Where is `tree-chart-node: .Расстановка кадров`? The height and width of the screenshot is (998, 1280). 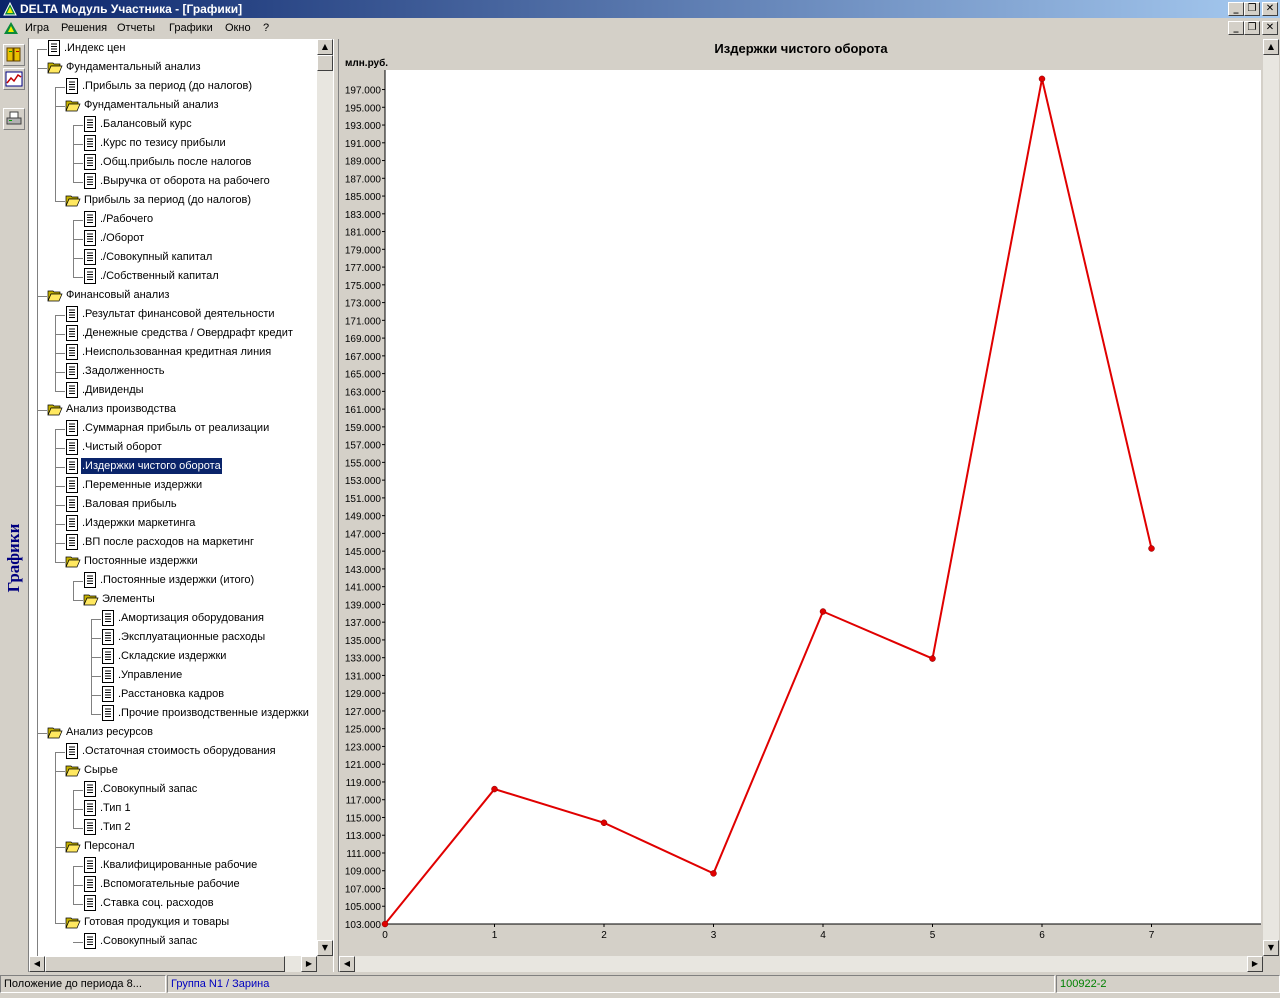 tree-chart-node: .Расстановка кадров is located at coordinates (163, 695).